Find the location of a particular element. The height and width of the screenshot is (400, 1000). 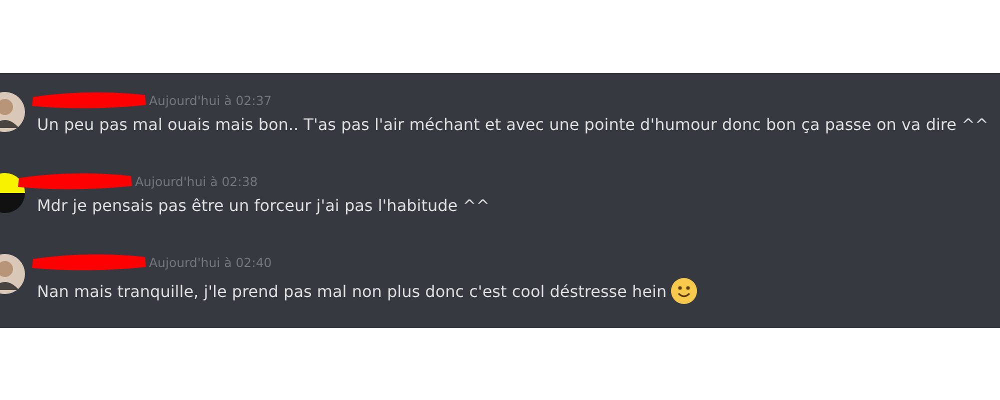

message-text: Nan mais tranquille, j'le prend pas mal non plus donc c'est cool déstresse hein is located at coordinates (352, 291).